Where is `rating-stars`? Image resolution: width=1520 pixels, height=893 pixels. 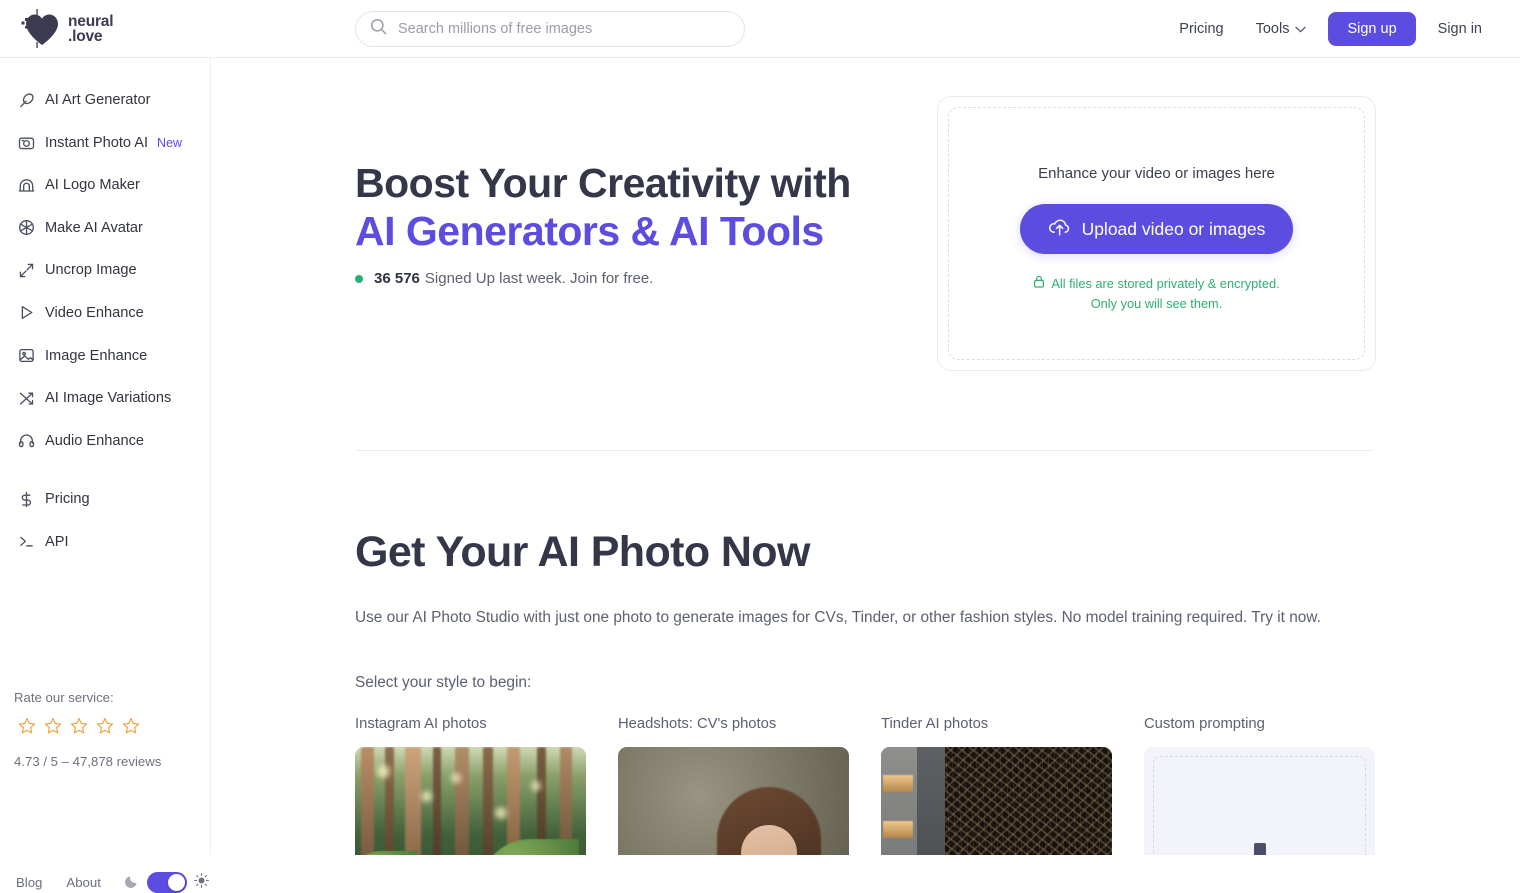
rating-stars is located at coordinates (111, 728).